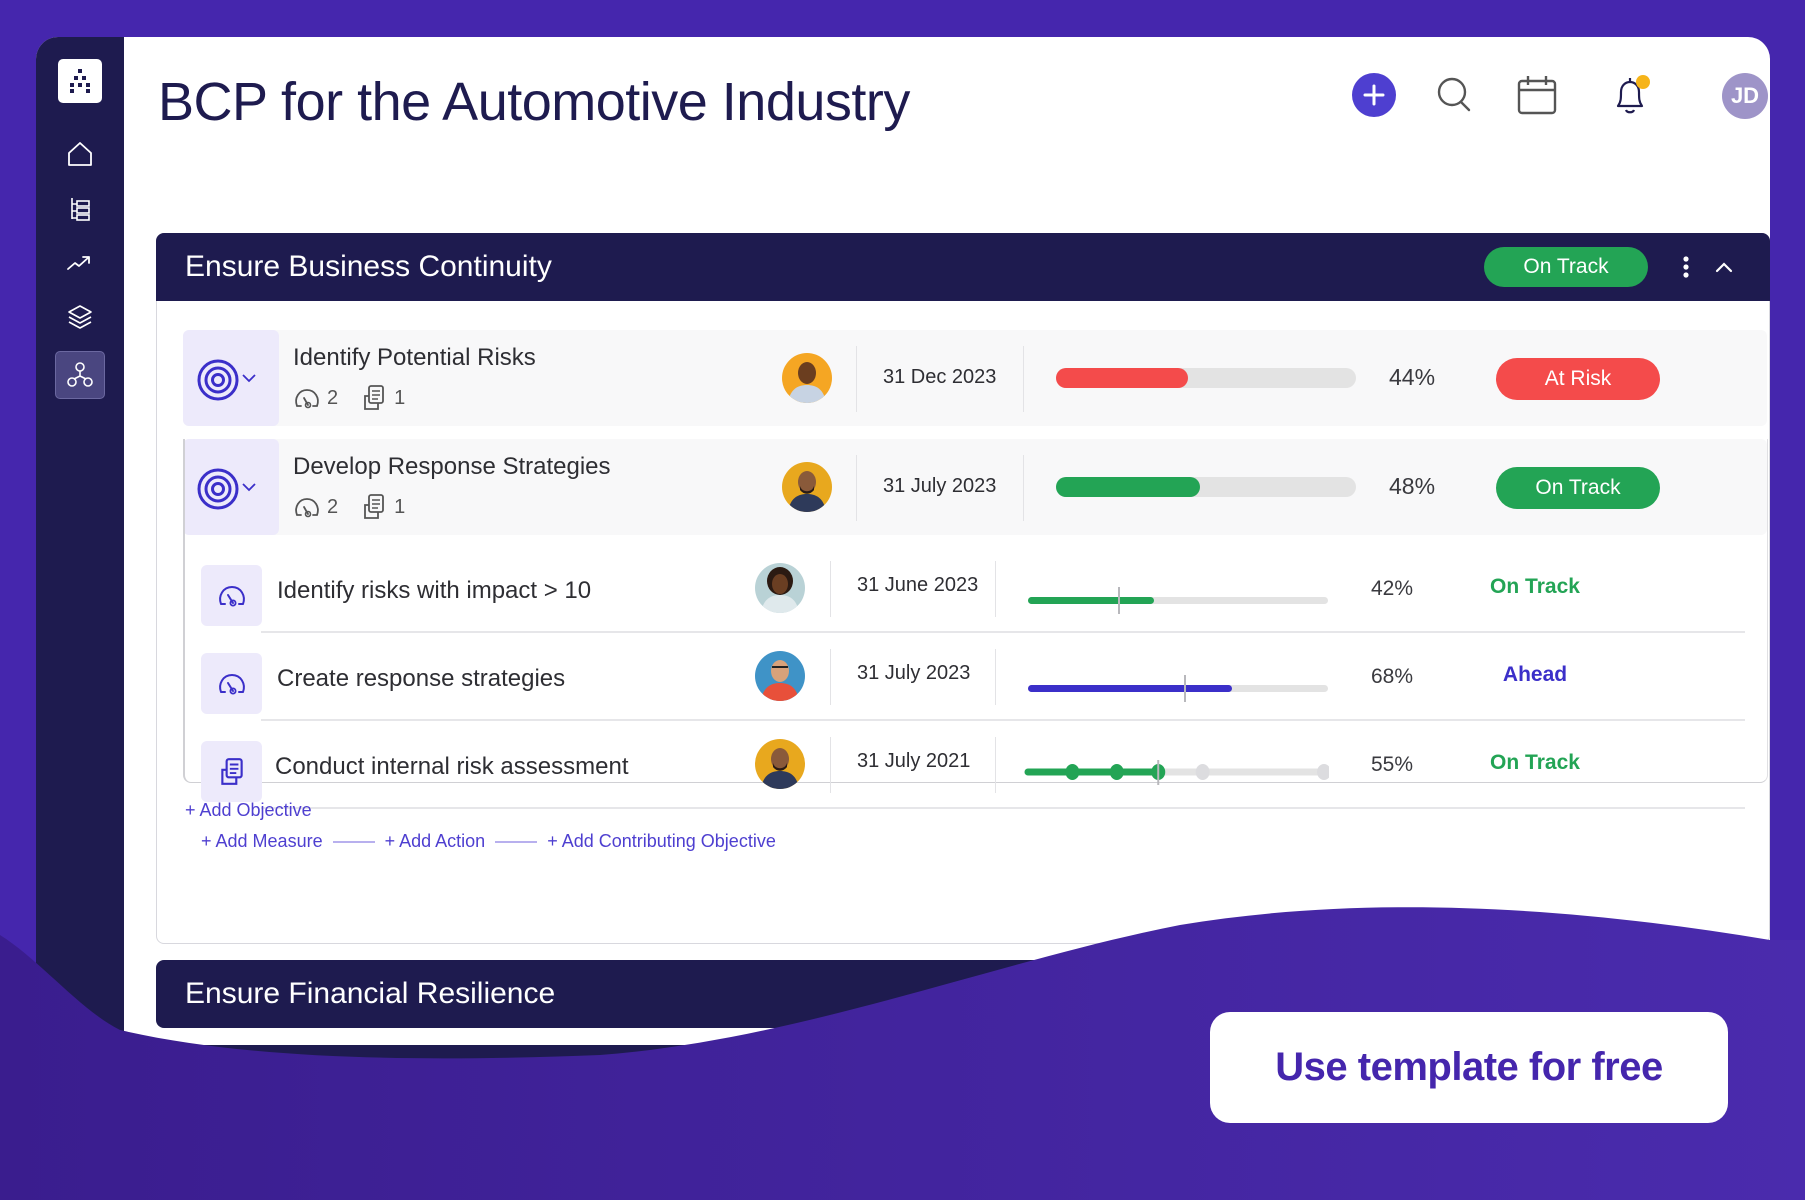 Image resolution: width=1805 pixels, height=1200 pixels. I want to click on calendar-icon, so click(1537, 95).